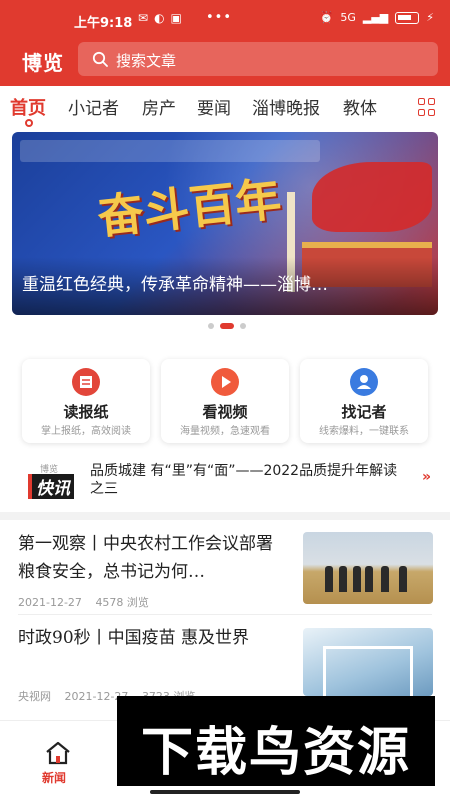 This screenshot has width=450, height=800. Describe the element at coordinates (372, 197) in the screenshot. I see `banner-flag-graphic` at that location.